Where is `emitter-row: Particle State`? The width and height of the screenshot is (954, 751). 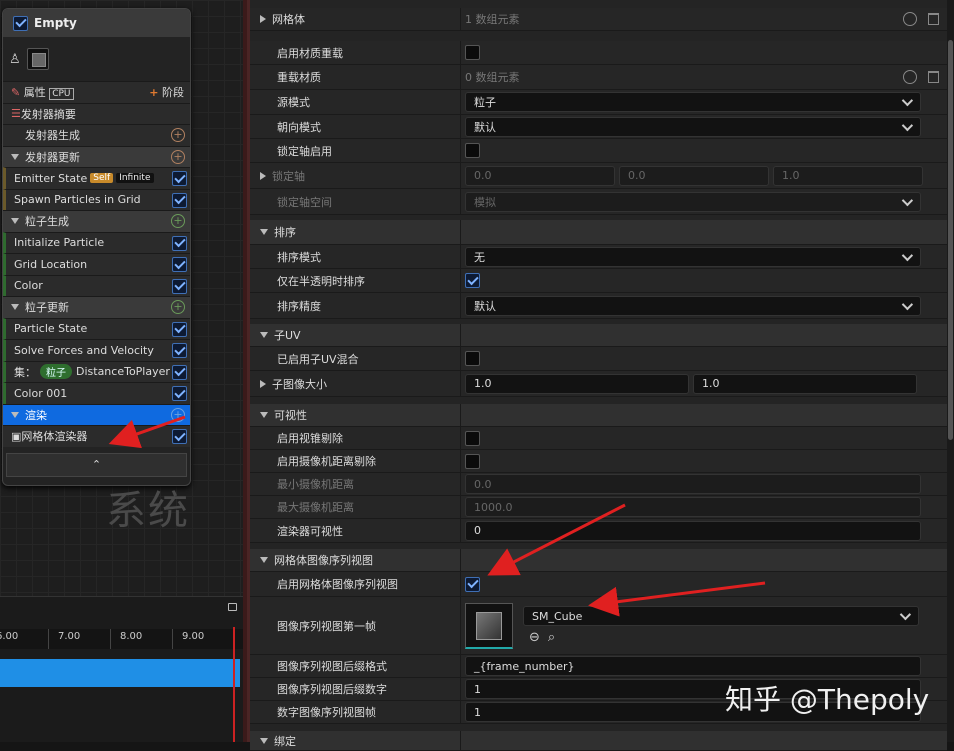
emitter-row: Particle State is located at coordinates (96, 328).